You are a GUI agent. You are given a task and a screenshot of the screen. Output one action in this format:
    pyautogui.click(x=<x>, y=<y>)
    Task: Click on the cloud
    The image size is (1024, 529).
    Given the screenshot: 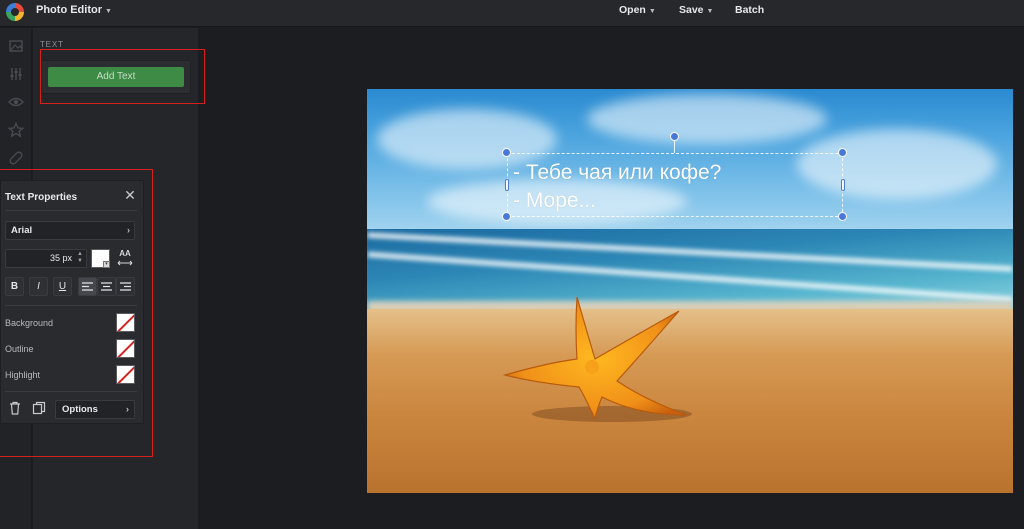 What is the action you would take?
    pyautogui.click(x=707, y=119)
    